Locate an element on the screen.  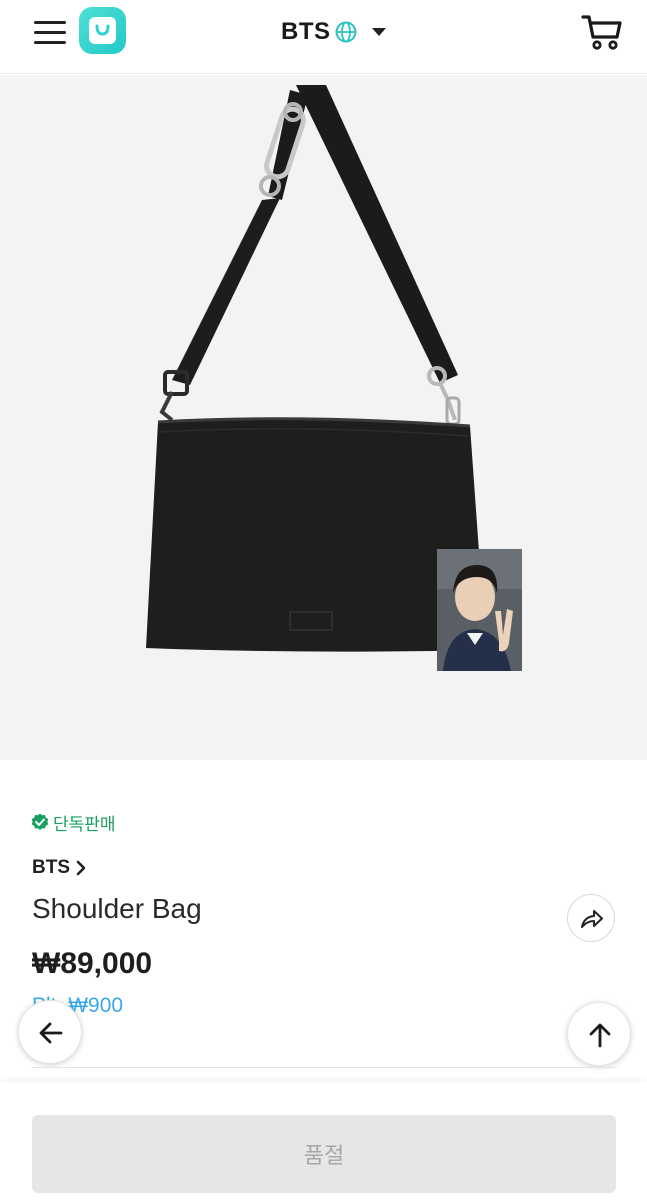
top-header: BTS is located at coordinates (323, 37).